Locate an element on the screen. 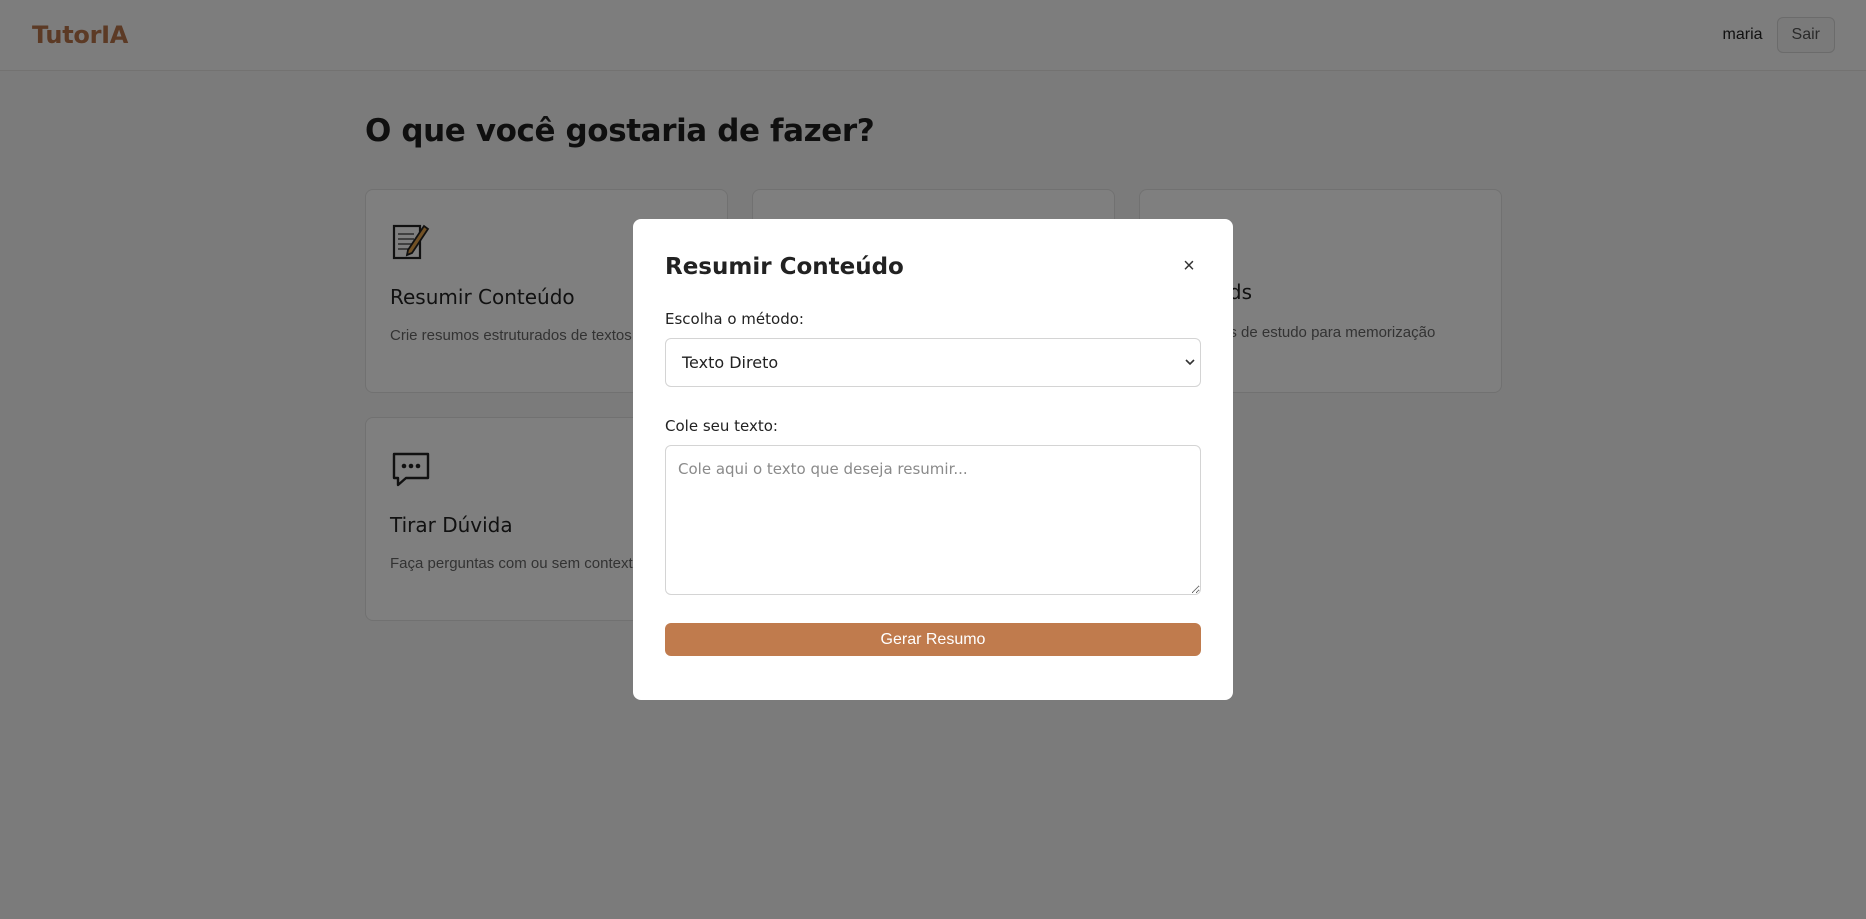  method-select: Texto Direto is located at coordinates (933, 362).